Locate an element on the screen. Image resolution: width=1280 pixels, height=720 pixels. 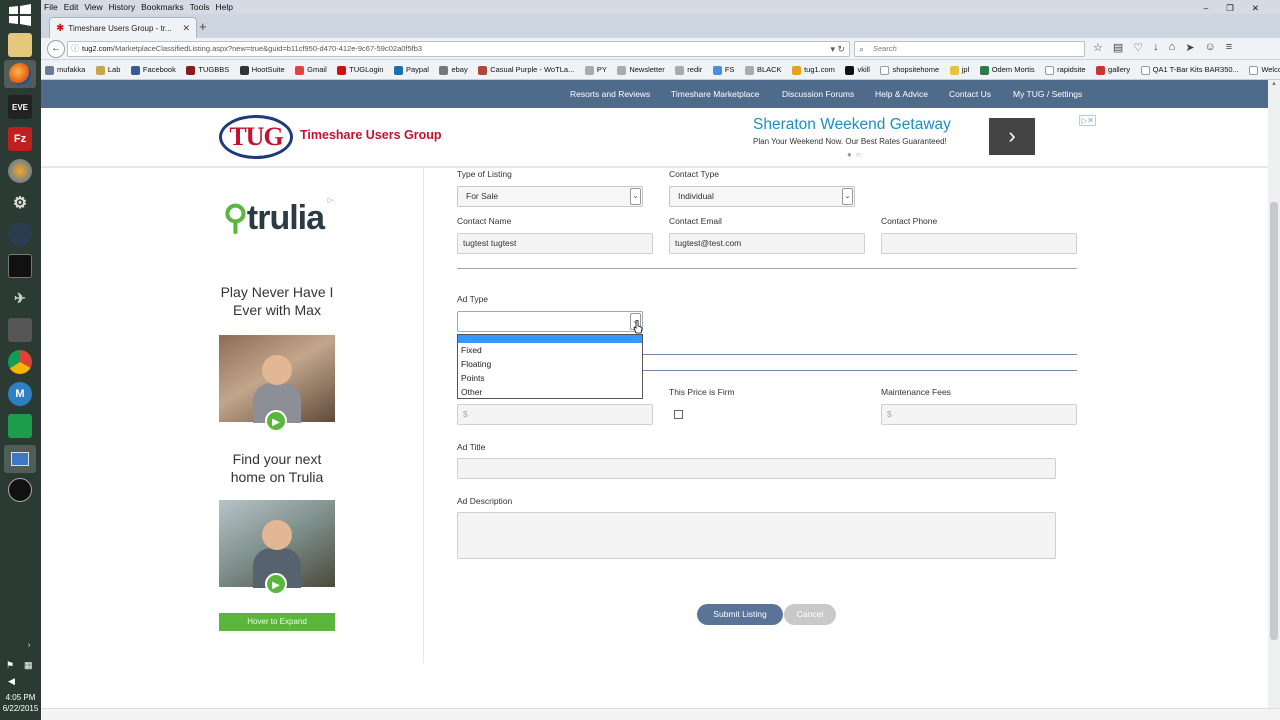
bookmark-item: vkill is located at coordinates (857, 69).